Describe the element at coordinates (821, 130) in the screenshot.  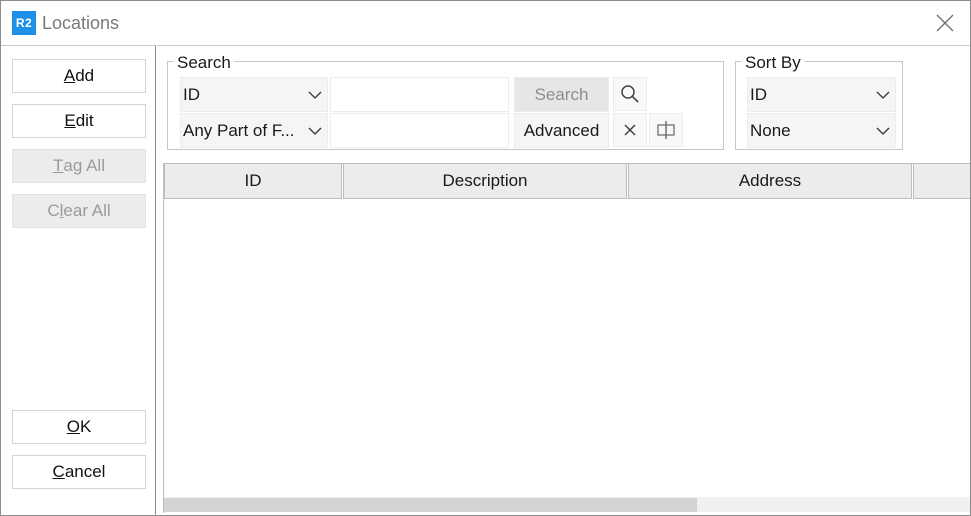
I see `sort-secondary-dropdown: None` at that location.